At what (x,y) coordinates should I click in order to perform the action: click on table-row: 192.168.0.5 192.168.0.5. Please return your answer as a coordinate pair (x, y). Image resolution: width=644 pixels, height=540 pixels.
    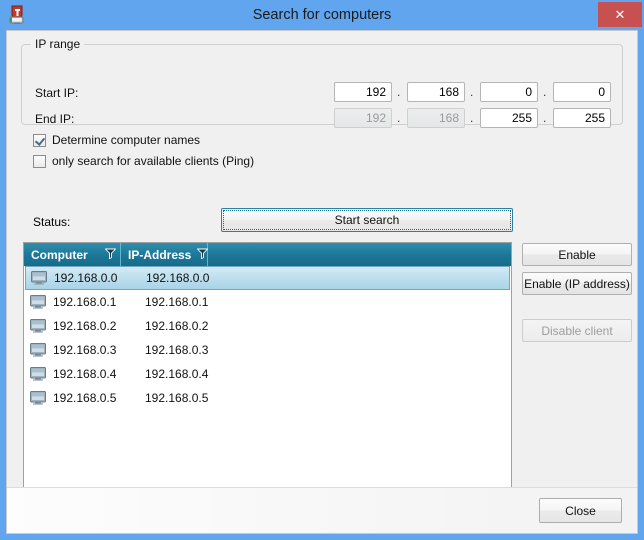
    Looking at the image, I should click on (267, 398).